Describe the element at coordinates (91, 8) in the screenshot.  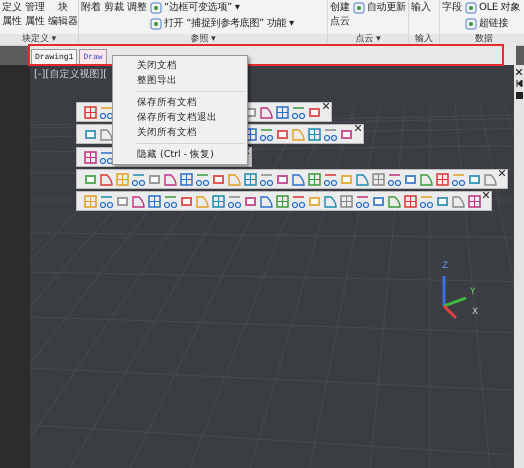
I see `ribbon-button: 附着` at that location.